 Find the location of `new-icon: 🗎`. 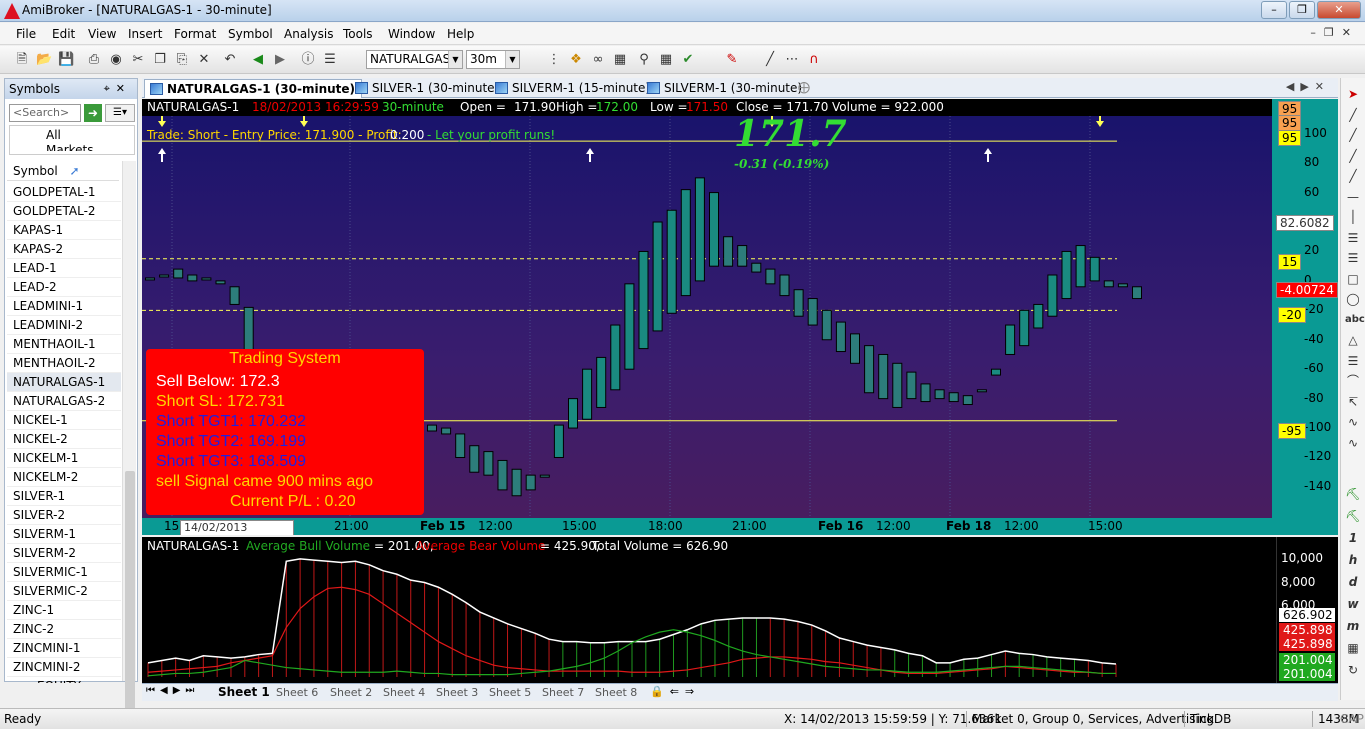

new-icon: 🗎 is located at coordinates (22, 60).